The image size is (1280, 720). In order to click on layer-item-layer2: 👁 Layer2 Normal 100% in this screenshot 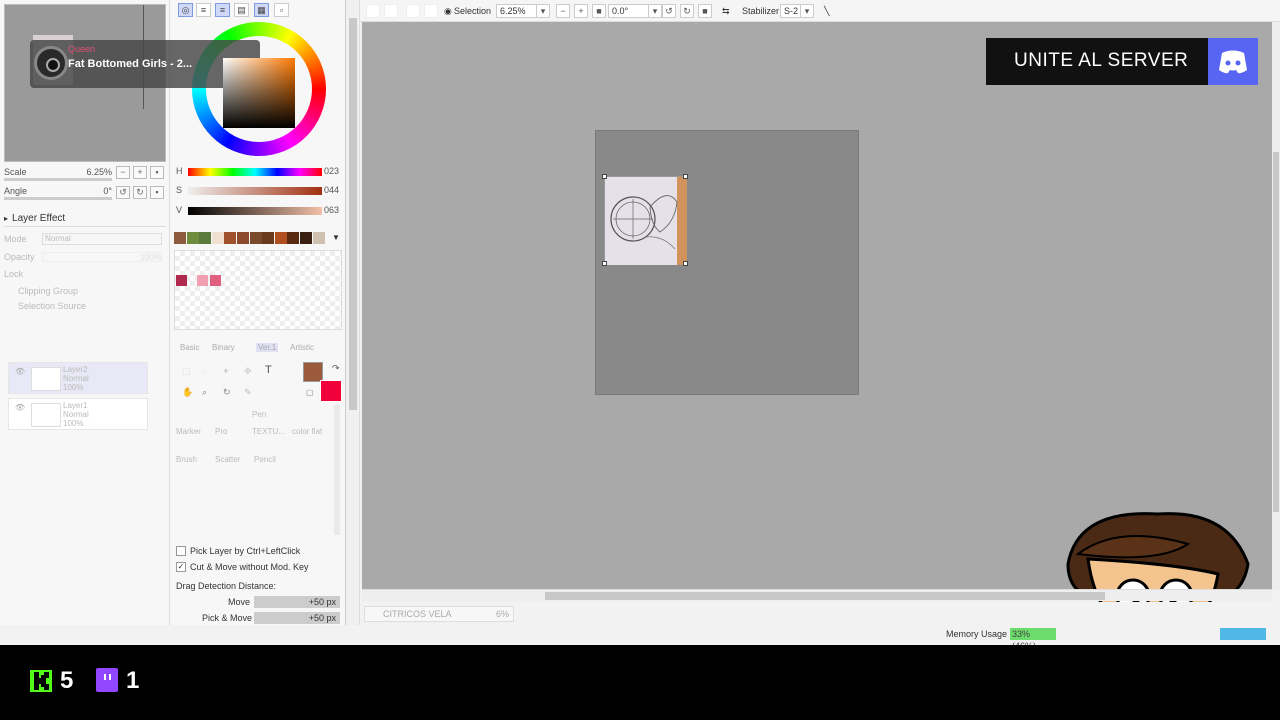, I will do `click(78, 378)`.